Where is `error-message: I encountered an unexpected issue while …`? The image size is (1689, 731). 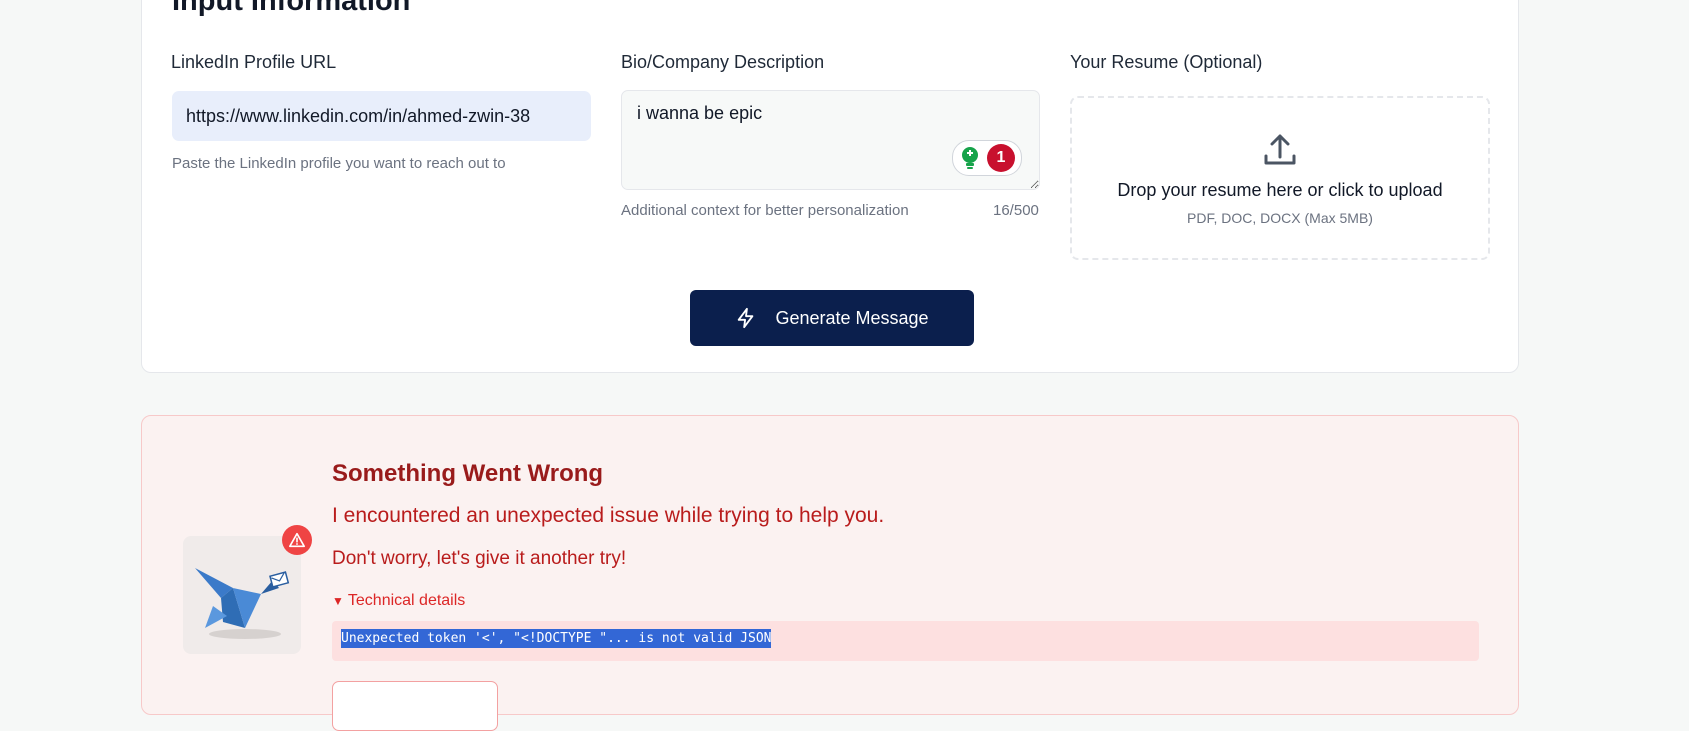 error-message: I encountered an unexpected issue while … is located at coordinates (608, 515).